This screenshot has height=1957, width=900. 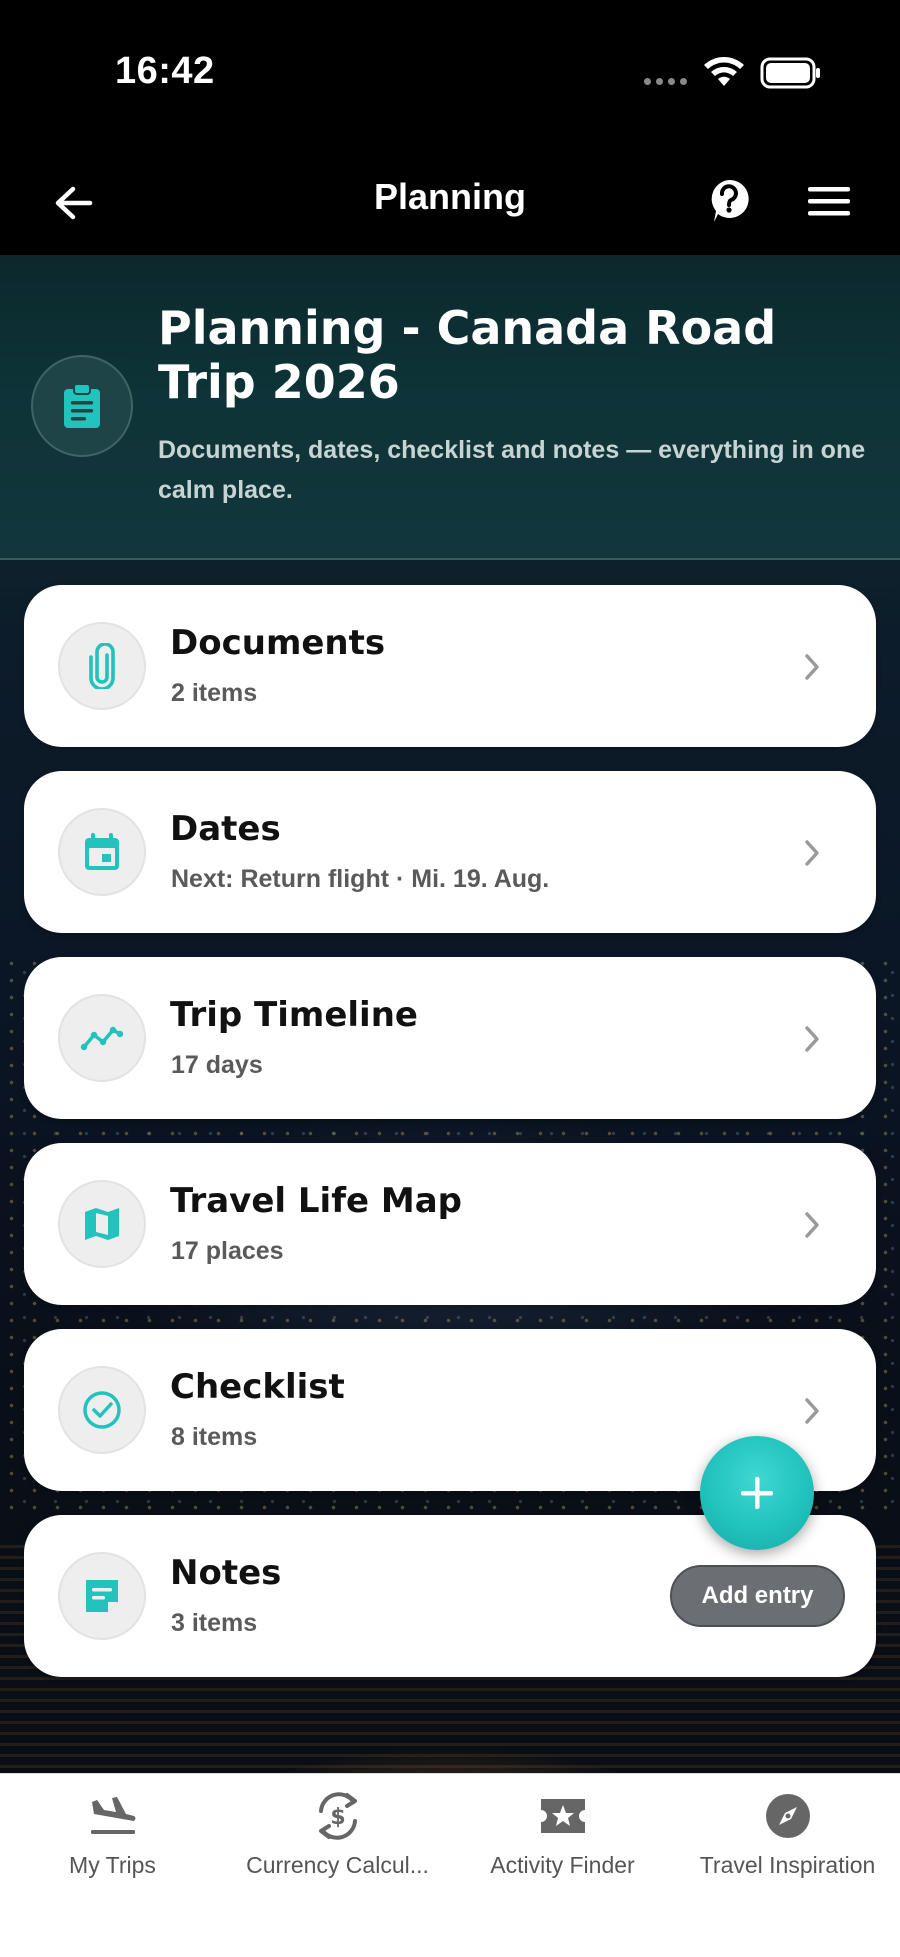 I want to click on navigation-bar: Planning, so click(x=450, y=202).